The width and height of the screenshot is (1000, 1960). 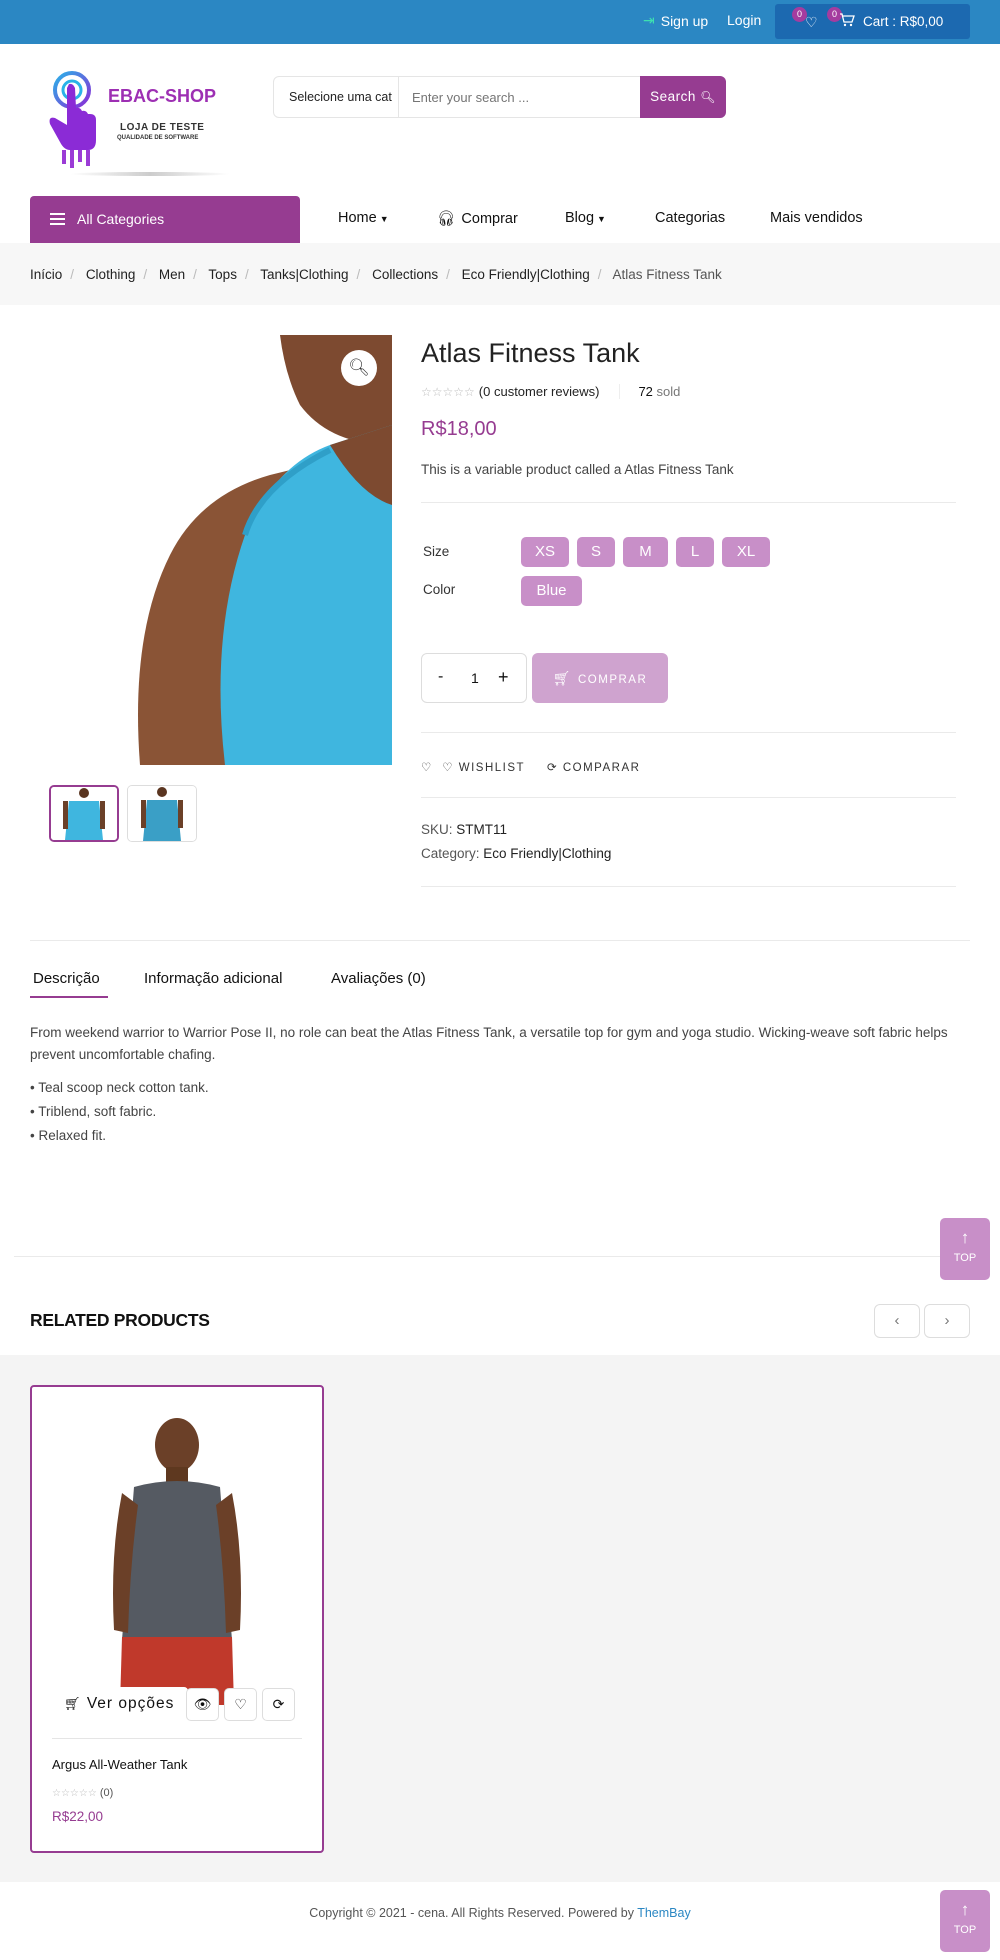 I want to click on search-input, so click(x=520, y=97).